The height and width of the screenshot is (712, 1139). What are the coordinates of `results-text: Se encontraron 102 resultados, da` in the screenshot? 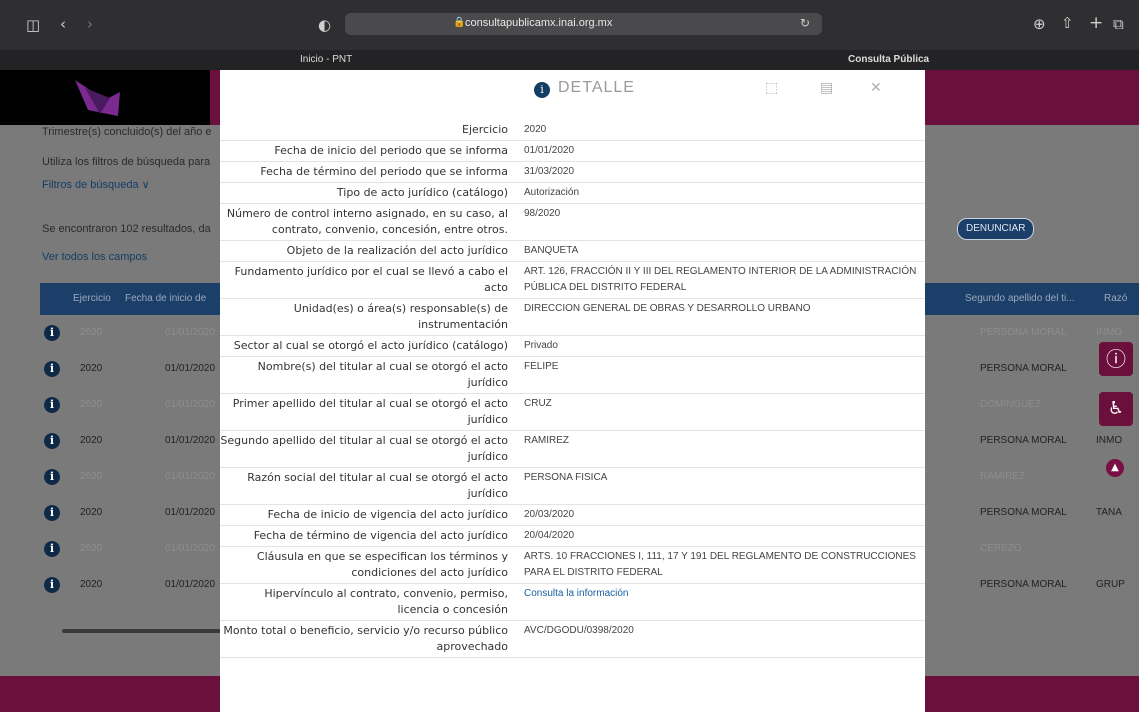 It's located at (126, 229).